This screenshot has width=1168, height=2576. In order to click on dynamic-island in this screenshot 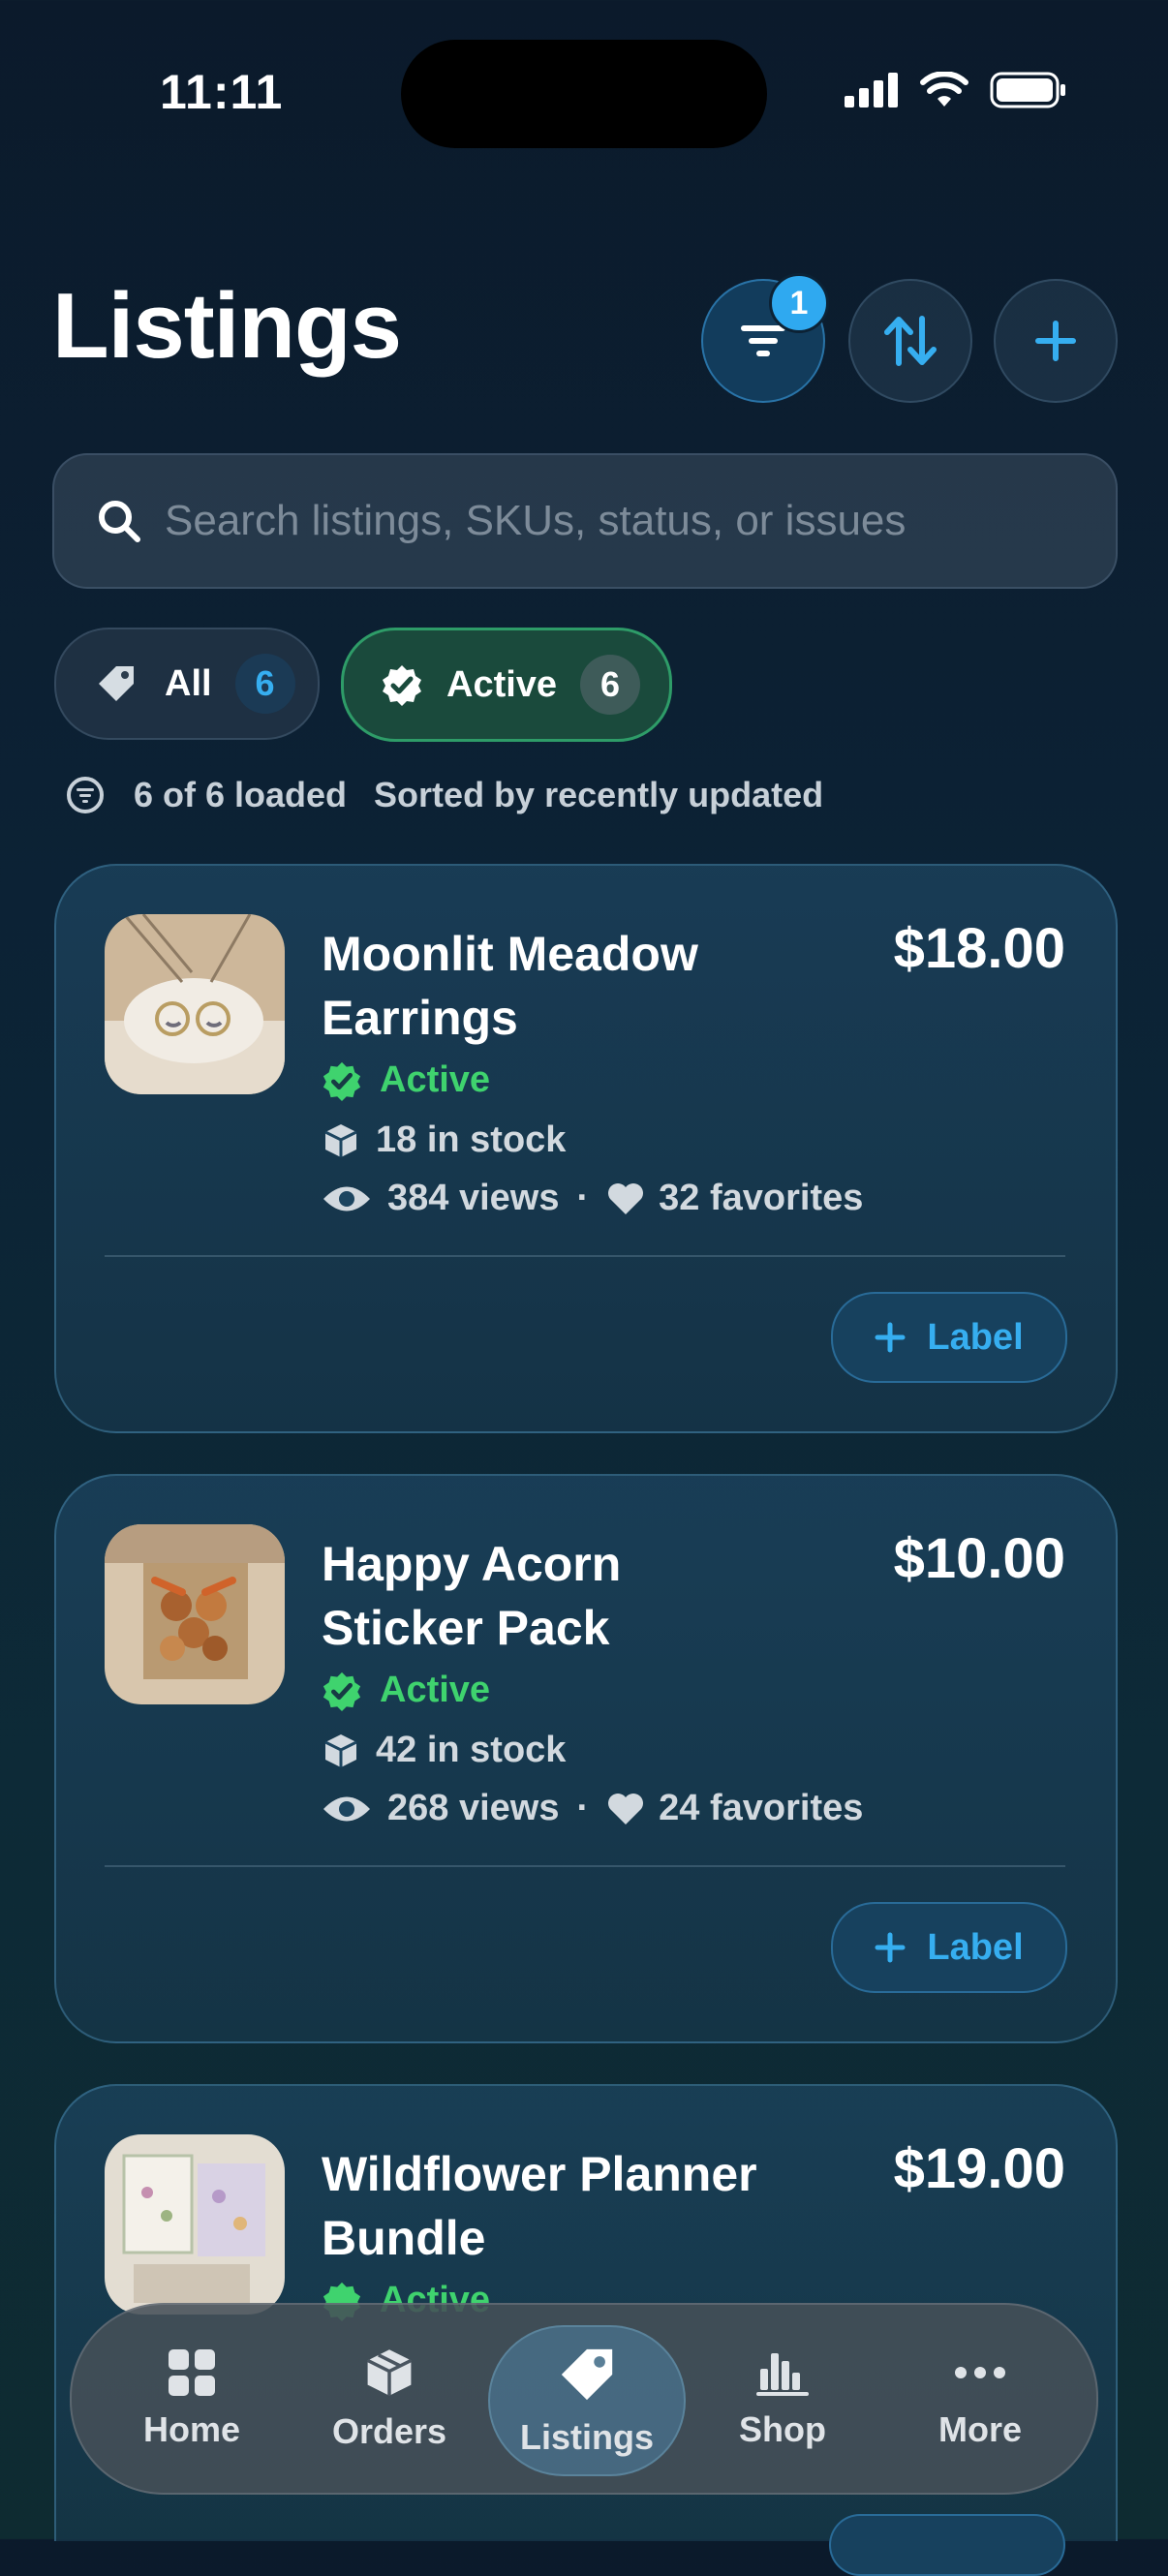, I will do `click(584, 94)`.